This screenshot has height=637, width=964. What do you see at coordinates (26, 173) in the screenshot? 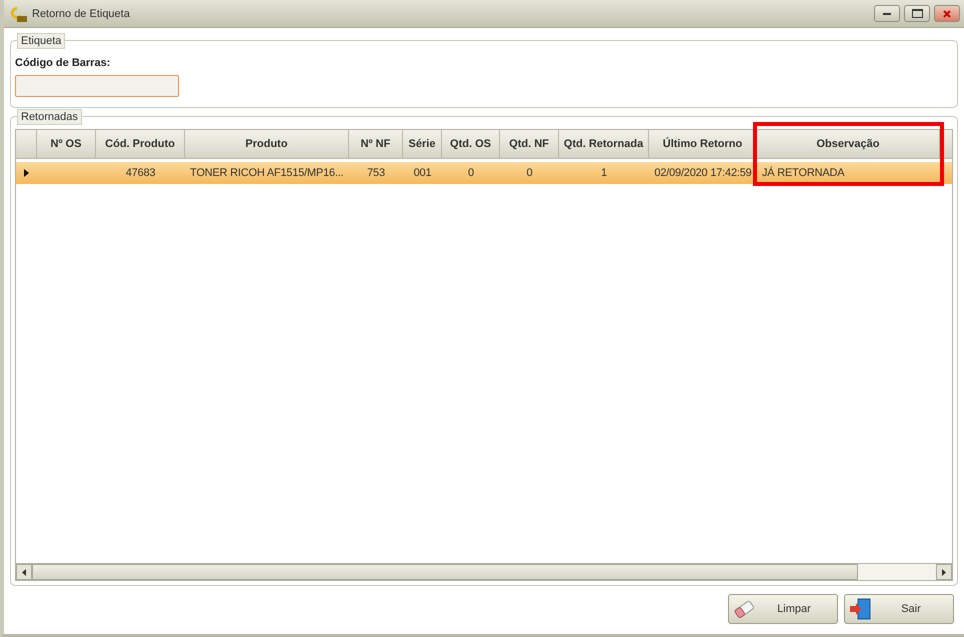
I see `row-pointer-icon` at bounding box center [26, 173].